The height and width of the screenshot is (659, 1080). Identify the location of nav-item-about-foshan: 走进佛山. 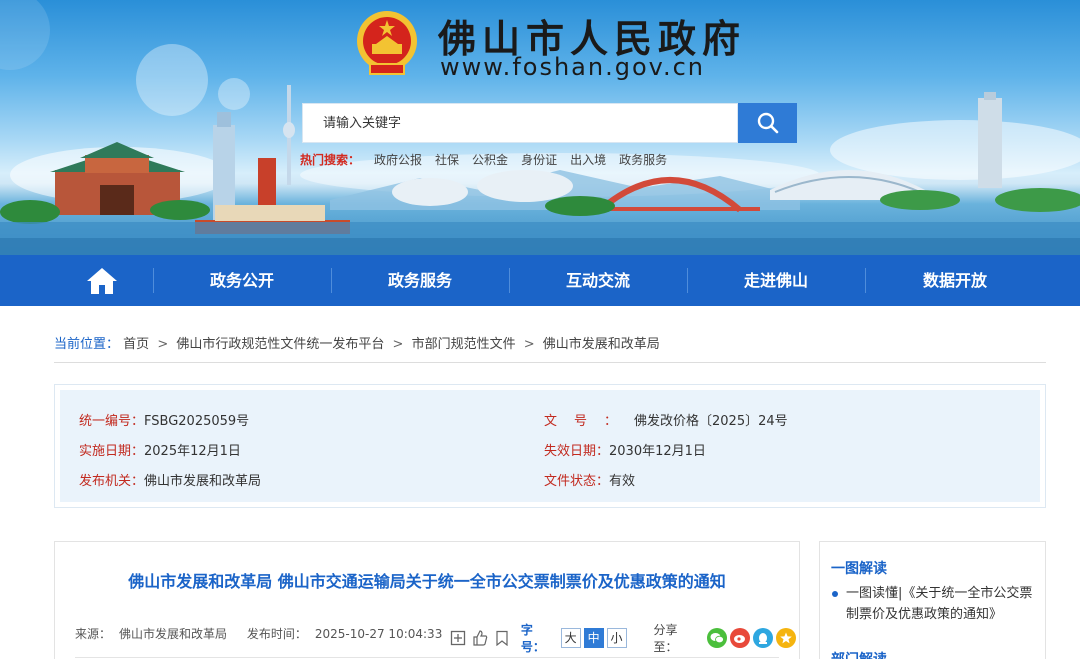
(776, 280).